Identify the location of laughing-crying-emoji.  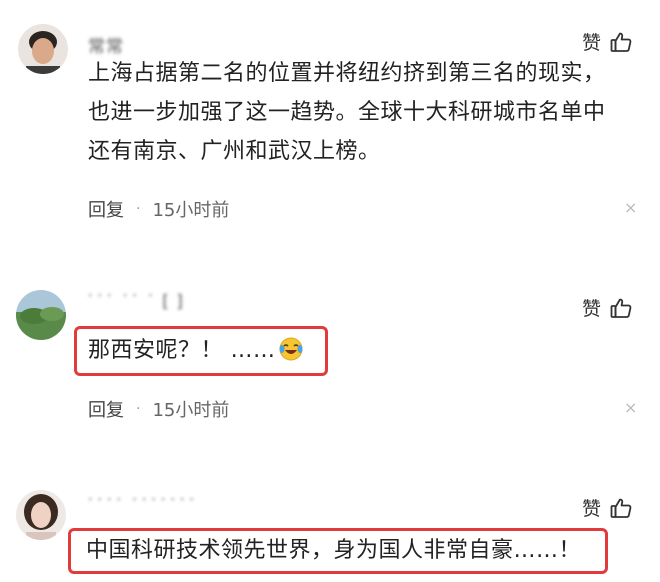
(291, 355).